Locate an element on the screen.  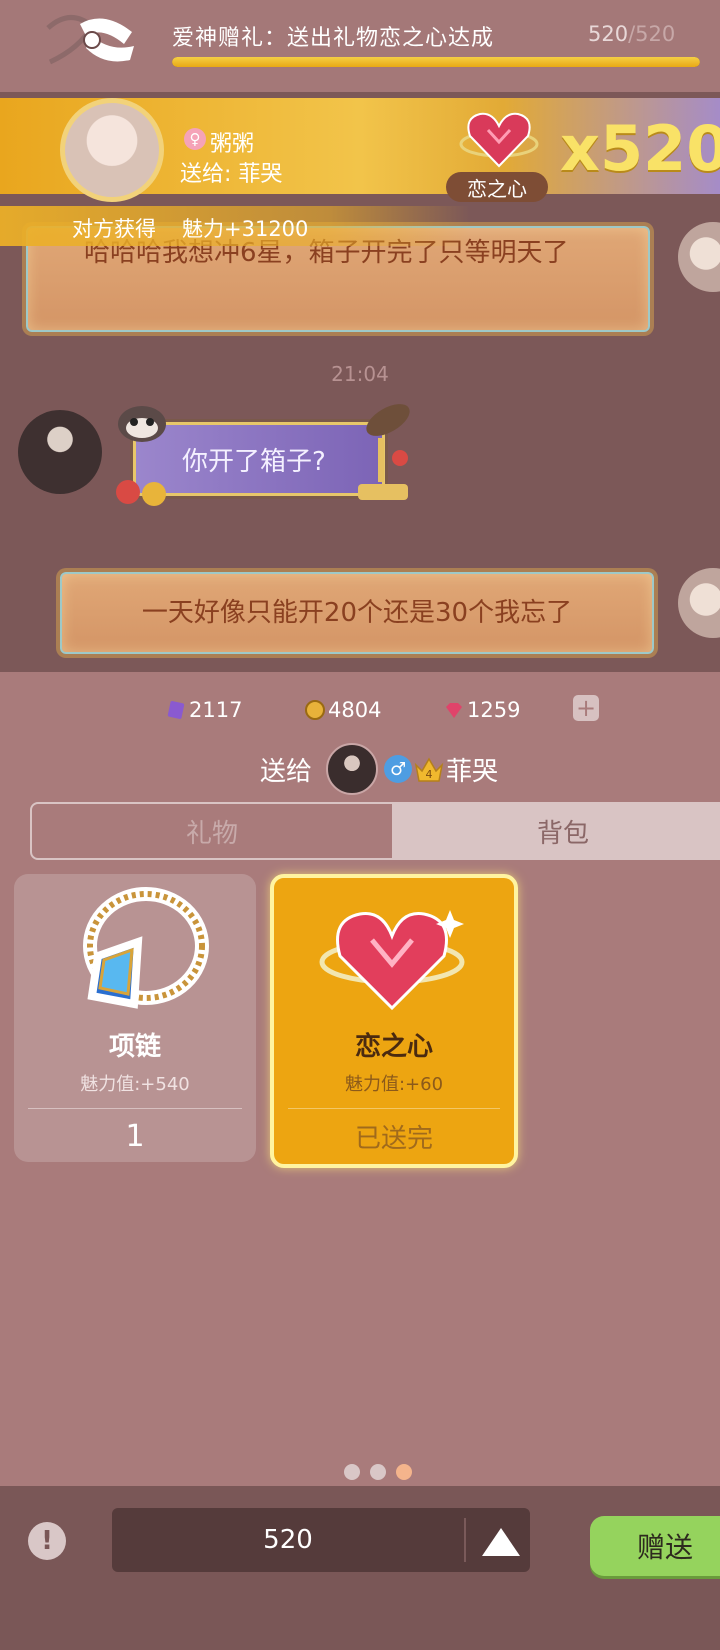
plus-icon: + is located at coordinates (586, 708).